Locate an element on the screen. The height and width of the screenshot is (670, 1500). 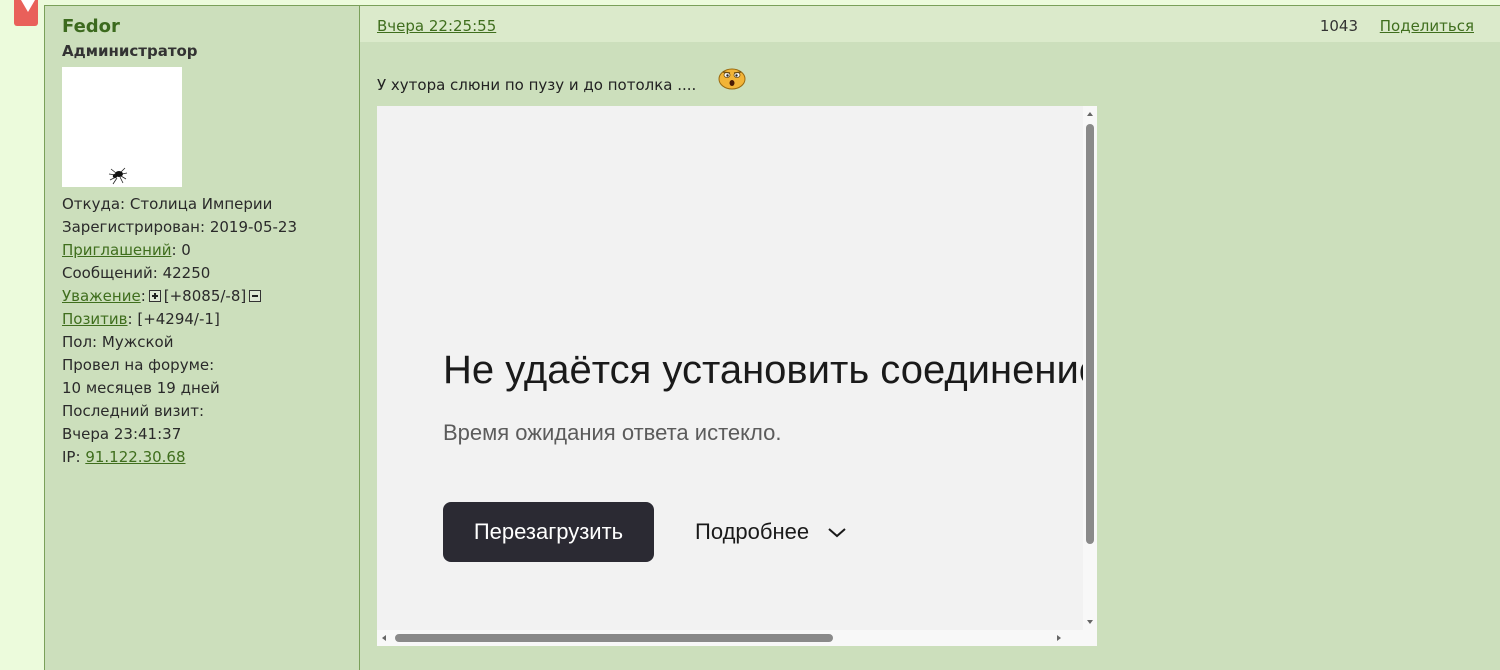
ip-label: IP: is located at coordinates (71, 457).